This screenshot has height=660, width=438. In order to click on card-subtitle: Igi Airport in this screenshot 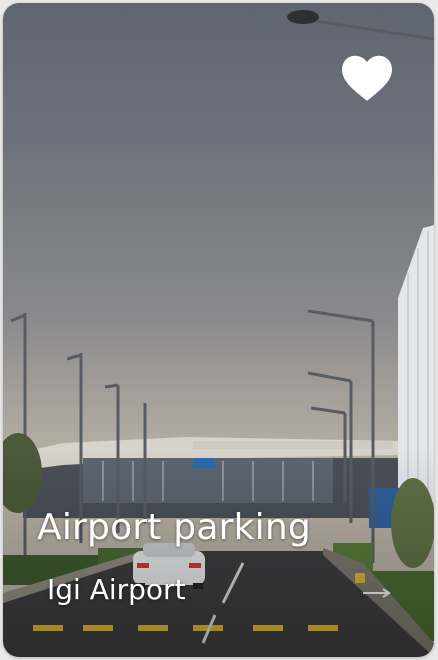, I will do `click(116, 589)`.